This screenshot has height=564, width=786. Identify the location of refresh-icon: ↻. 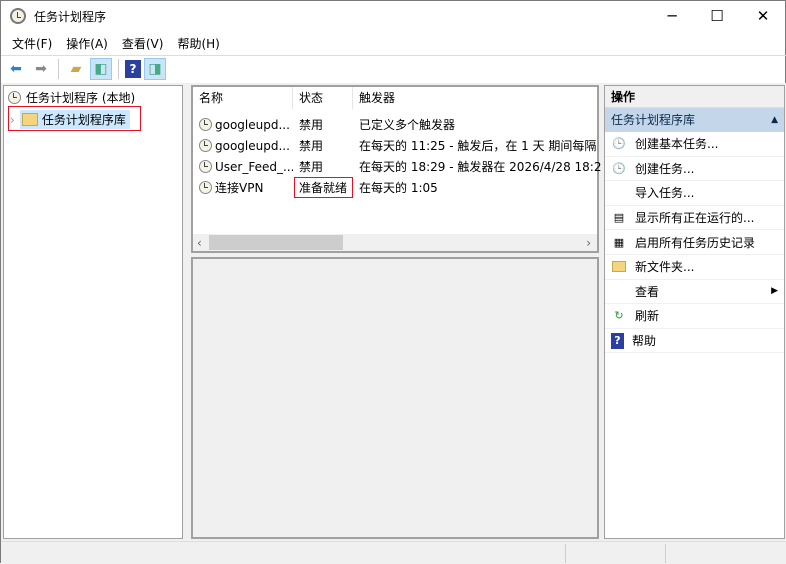
(619, 316).